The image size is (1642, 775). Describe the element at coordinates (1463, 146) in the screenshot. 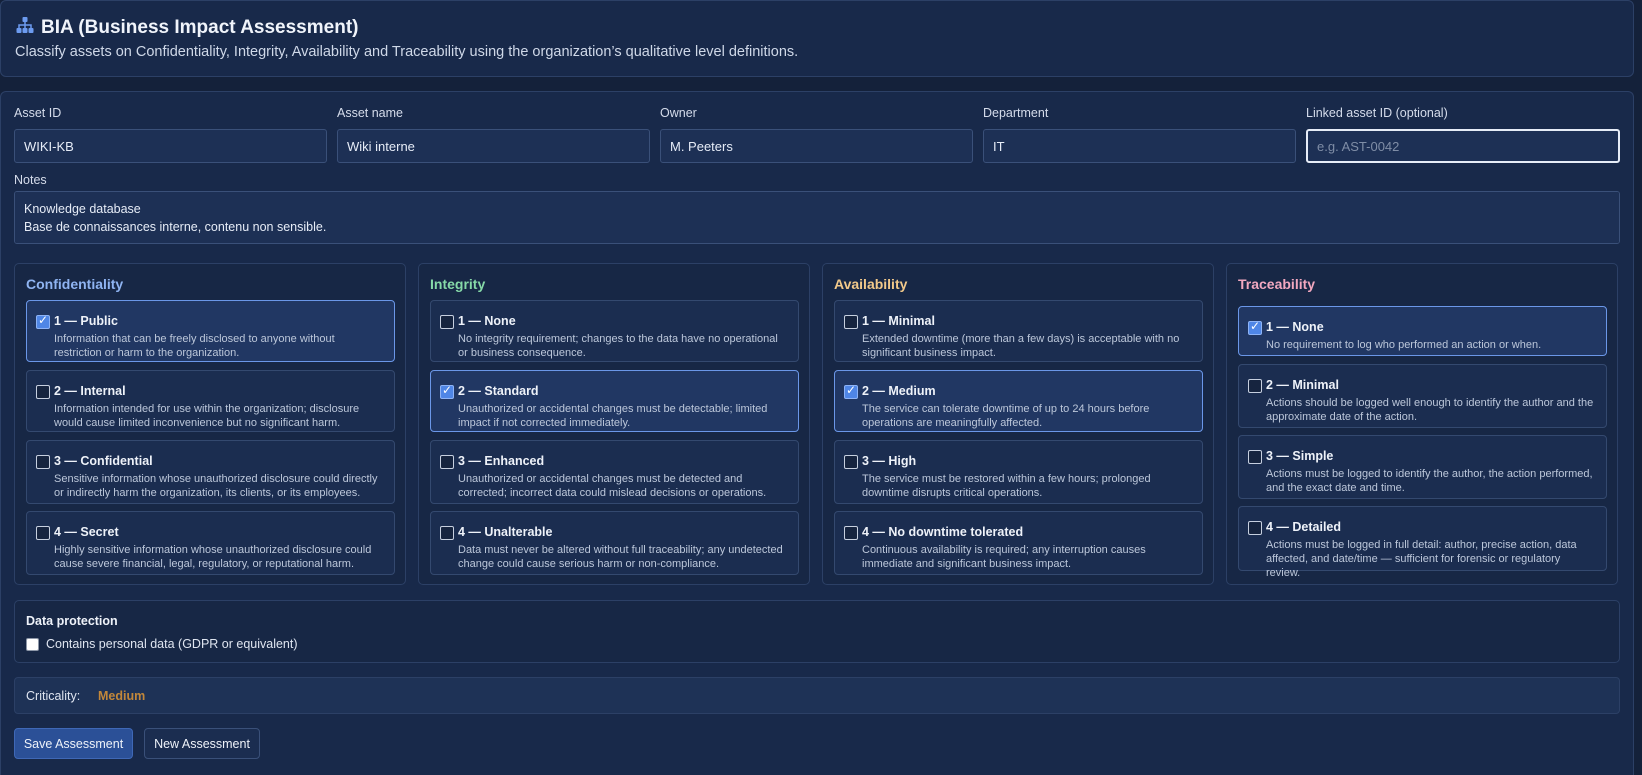

I see `linked-asset-input` at that location.